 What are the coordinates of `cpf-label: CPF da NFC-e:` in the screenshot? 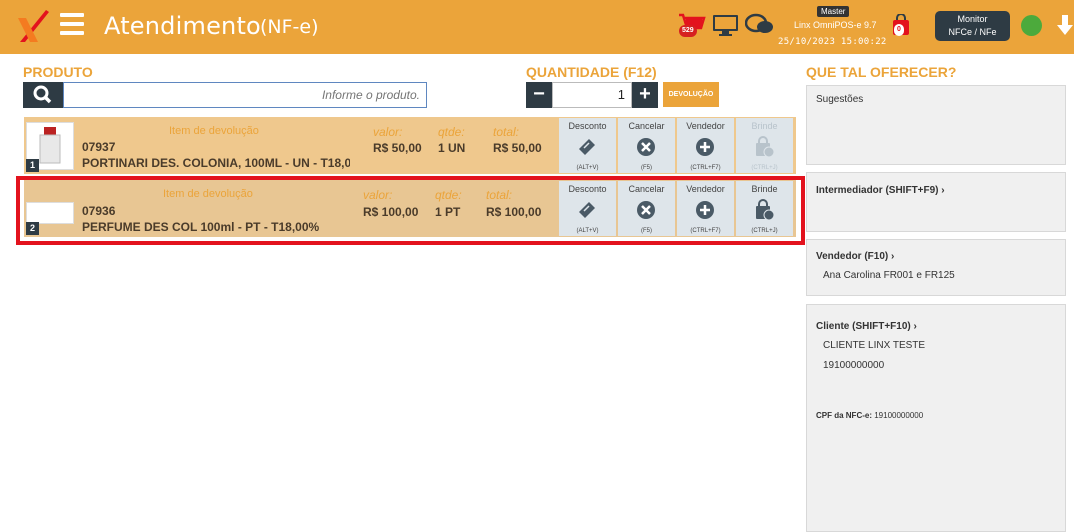 It's located at (844, 415).